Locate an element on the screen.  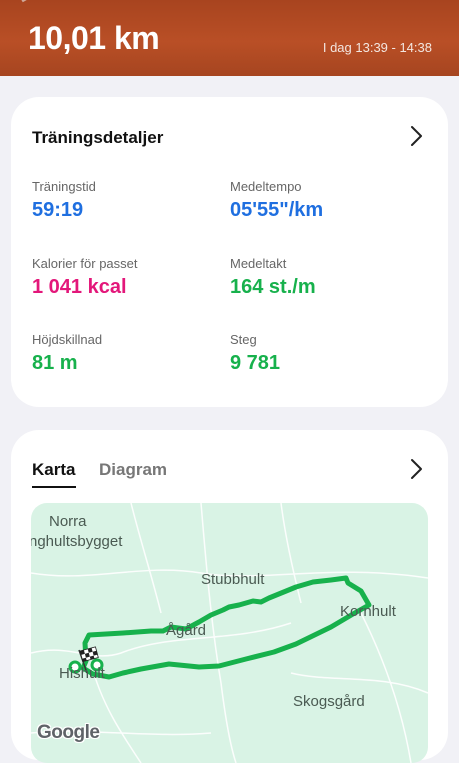
stat-value: 81 m is located at coordinates (55, 363).